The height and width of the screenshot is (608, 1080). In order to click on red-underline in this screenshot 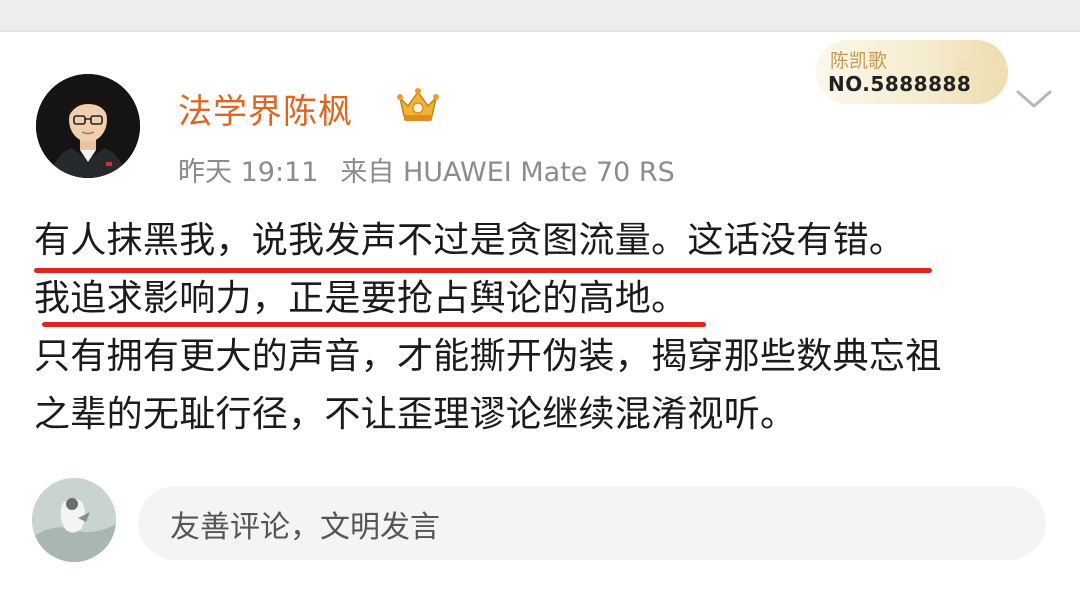, I will do `click(374, 324)`.